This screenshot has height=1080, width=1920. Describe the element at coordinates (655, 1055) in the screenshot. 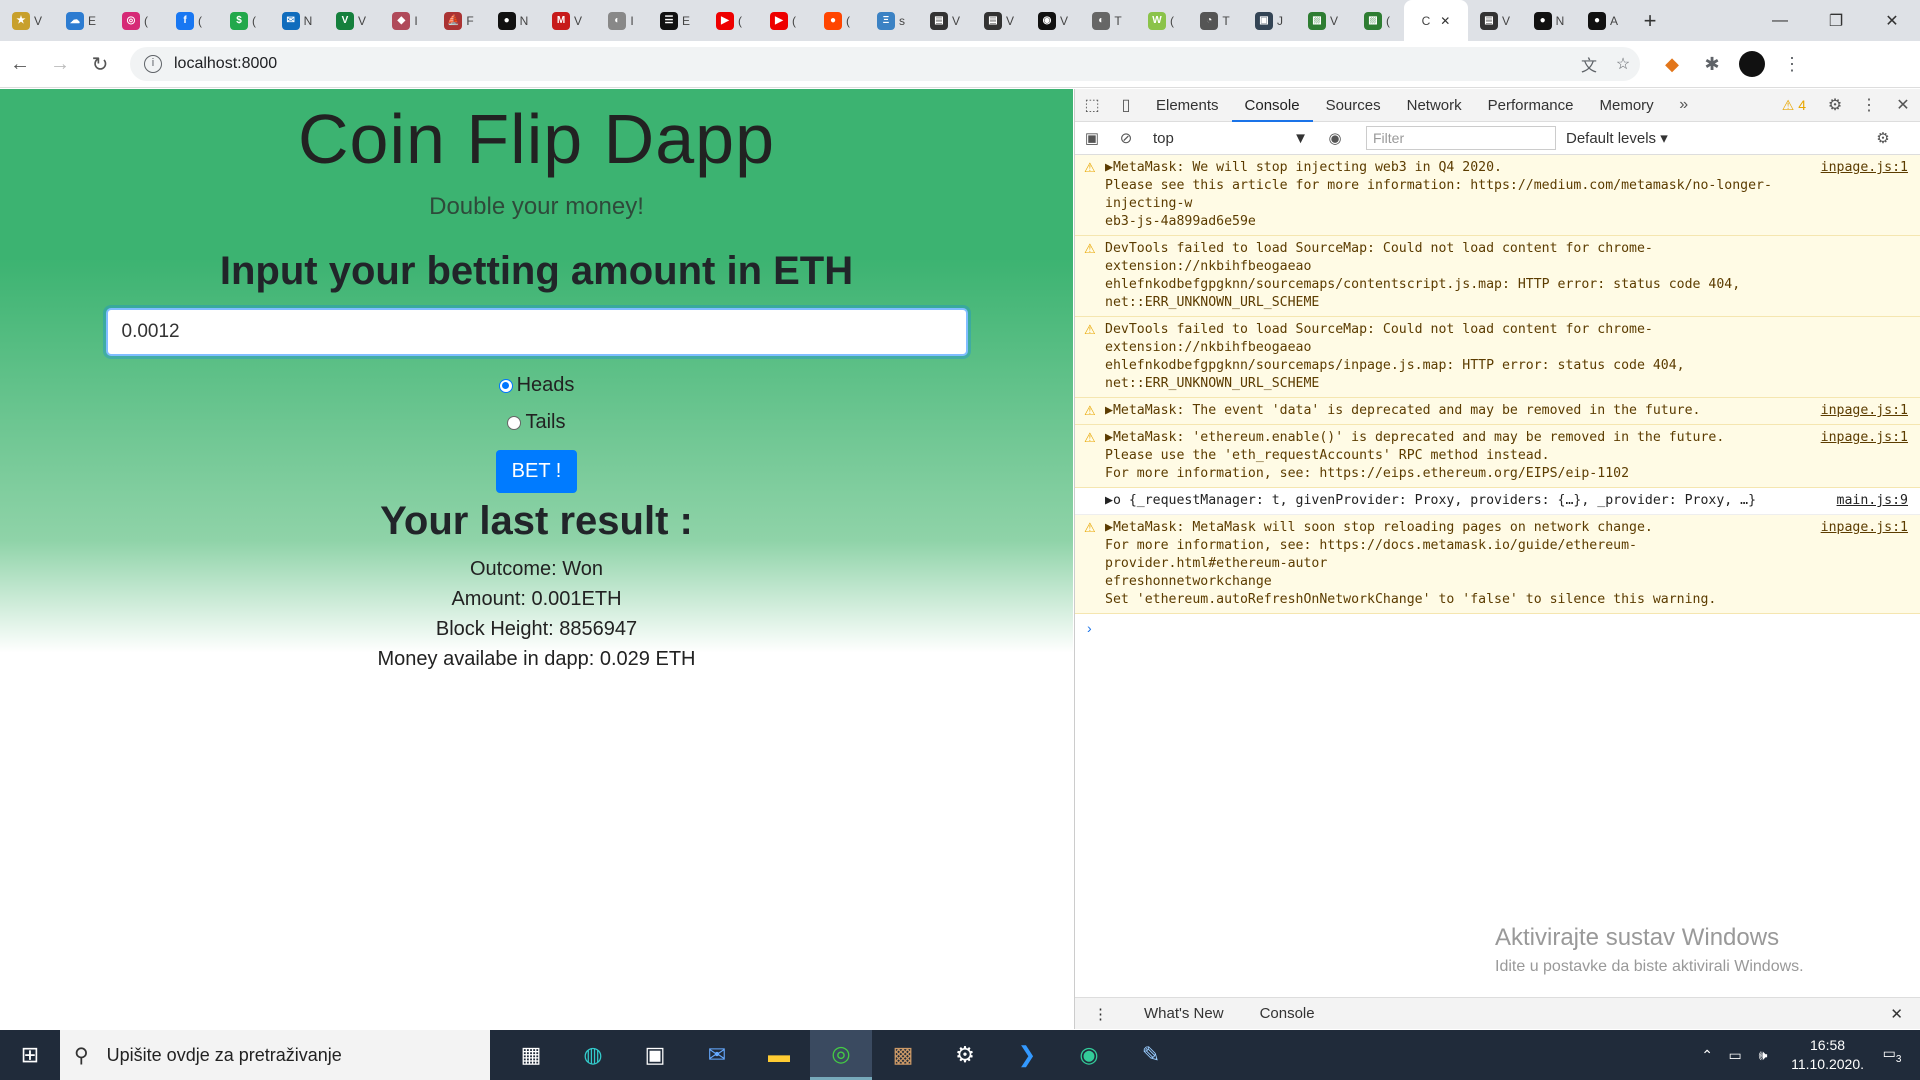

I see `store-icon: ▣` at that location.